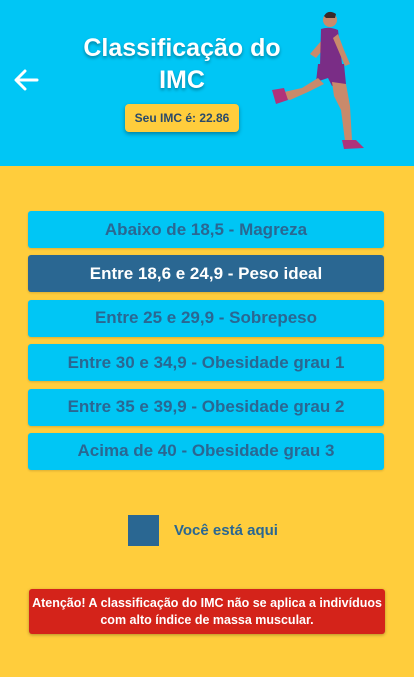  I want to click on legend-swatch, so click(143, 530).